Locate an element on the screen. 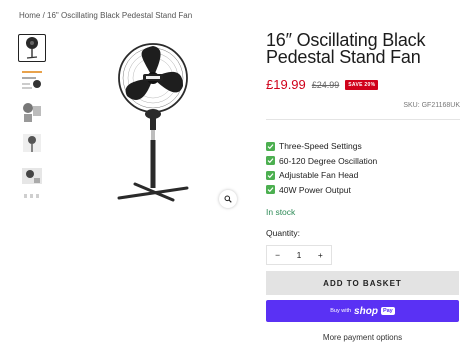 Image resolution: width=475 pixels, height=346 pixels. feature-item: 40W Power Output is located at coordinates (363, 190).